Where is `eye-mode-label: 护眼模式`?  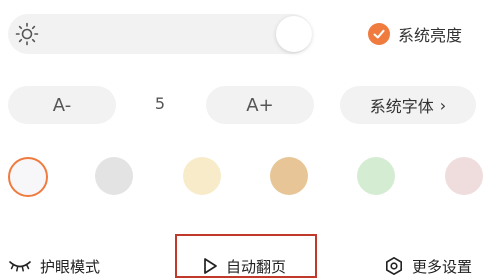
eye-mode-label: 护眼模式 is located at coordinates (70, 266).